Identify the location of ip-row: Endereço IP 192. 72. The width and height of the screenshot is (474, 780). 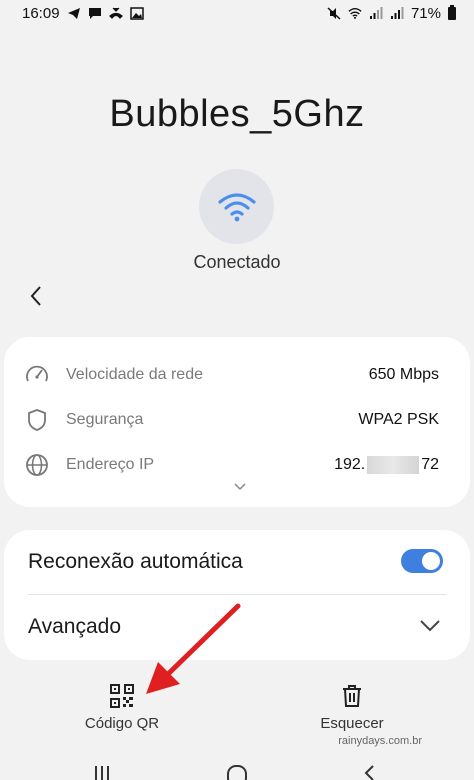
(237, 465).